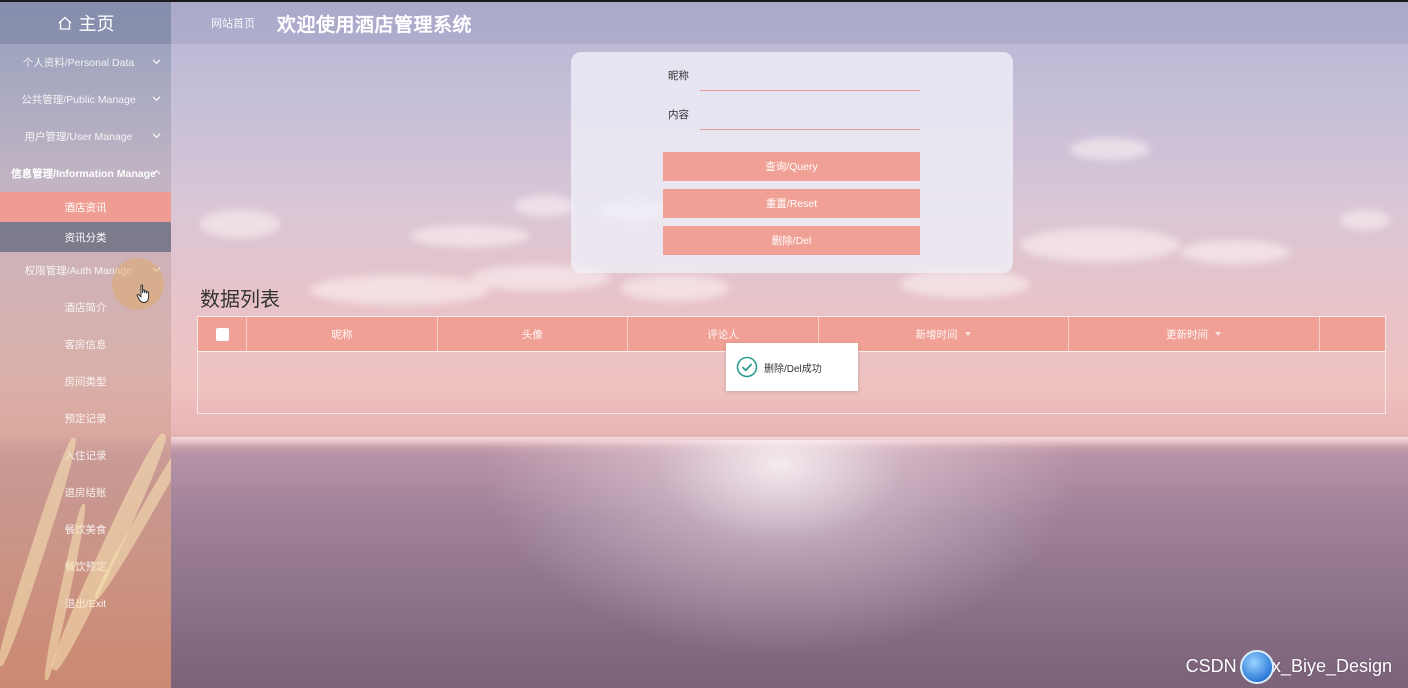  I want to click on select-all-checkbox, so click(222, 334).